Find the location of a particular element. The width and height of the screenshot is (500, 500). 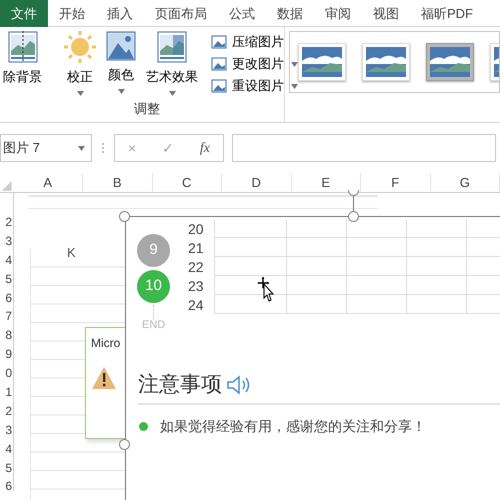

caret-icon is located at coordinates (81, 148).